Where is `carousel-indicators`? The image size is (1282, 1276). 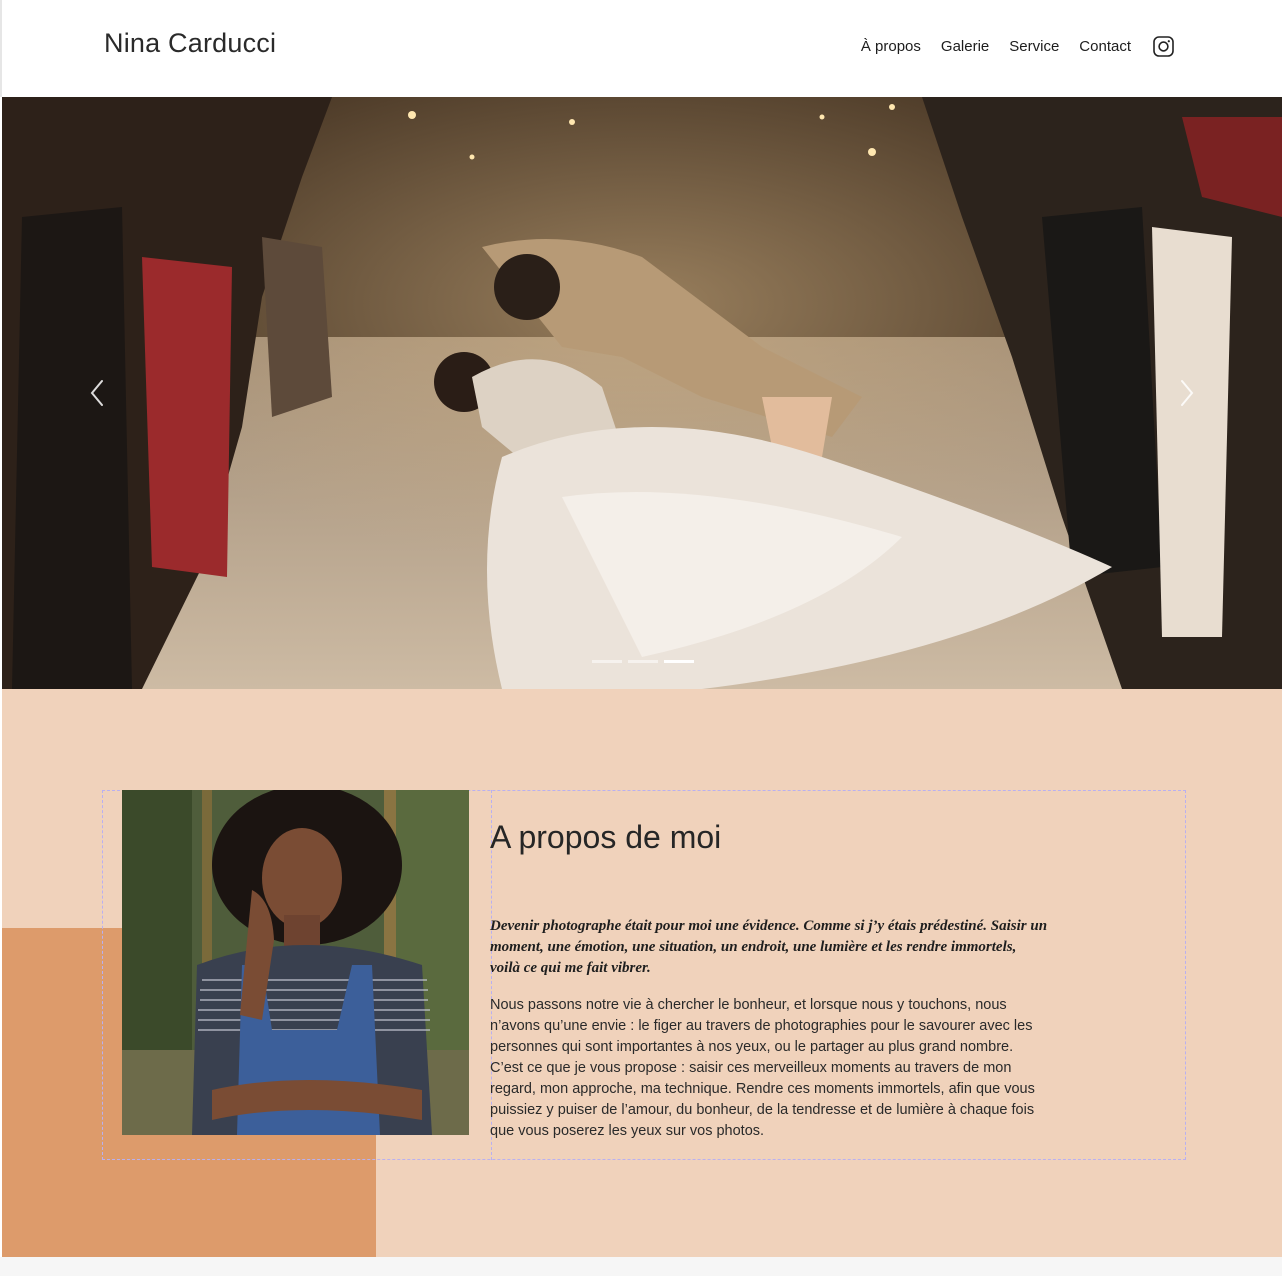
carousel-indicators is located at coordinates (643, 661).